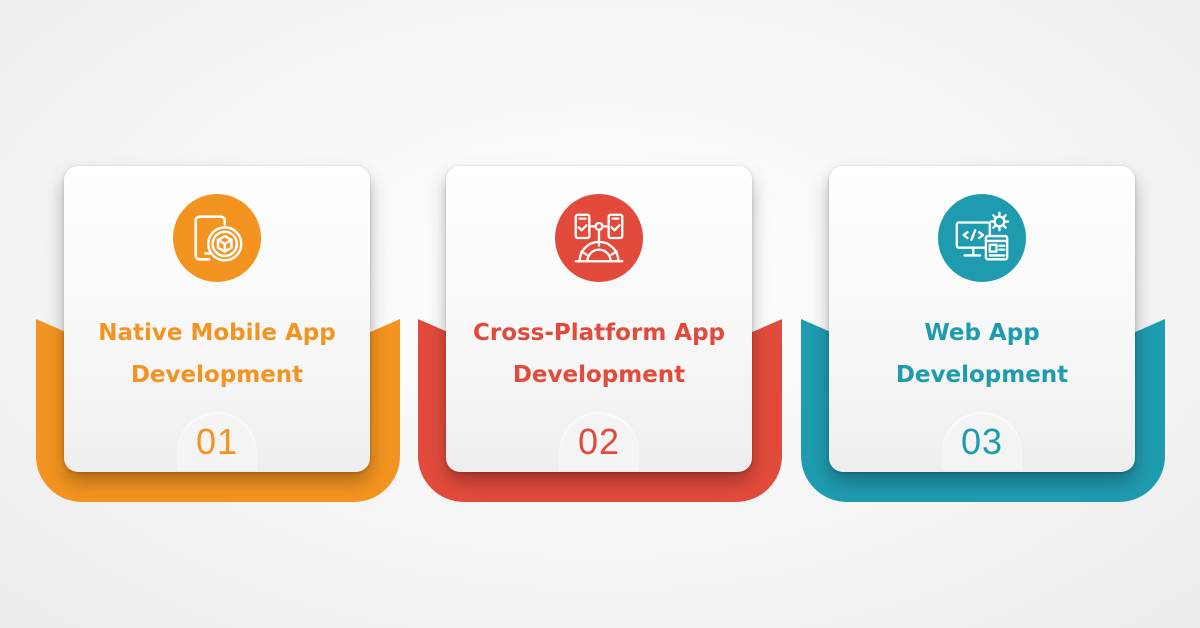 The image size is (1200, 628). What do you see at coordinates (982, 354) in the screenshot?
I see `service-title: Web App Development` at bounding box center [982, 354].